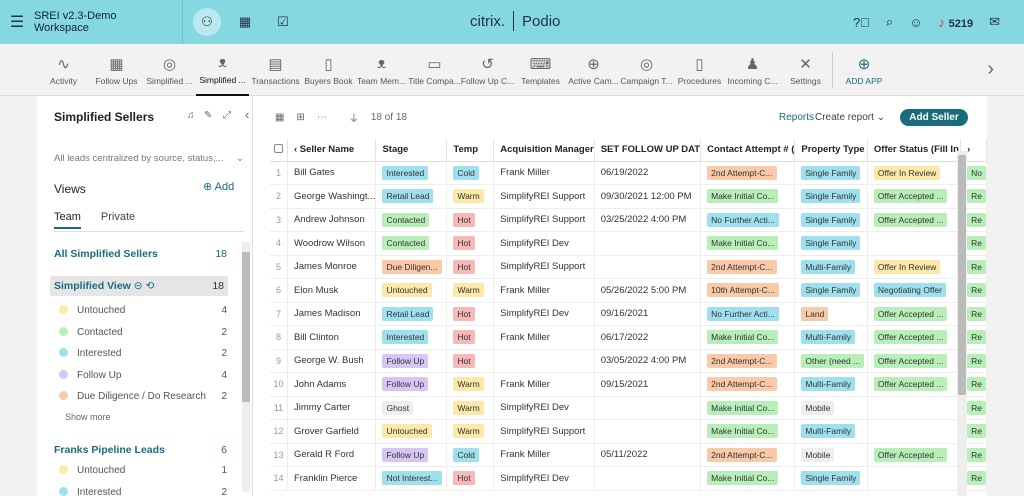 Image resolution: width=1024 pixels, height=496 pixels. I want to click on show-more-link: Show more, so click(88, 417).